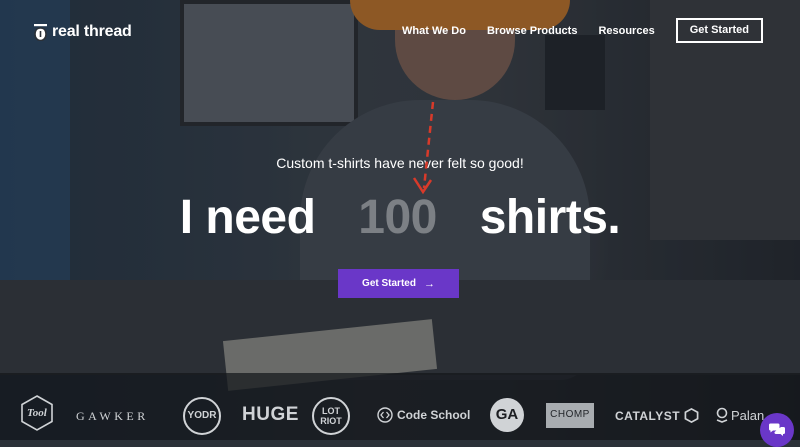 Image resolution: width=800 pixels, height=447 pixels. Describe the element at coordinates (455, 50) in the screenshot. I see `person-face` at that location.